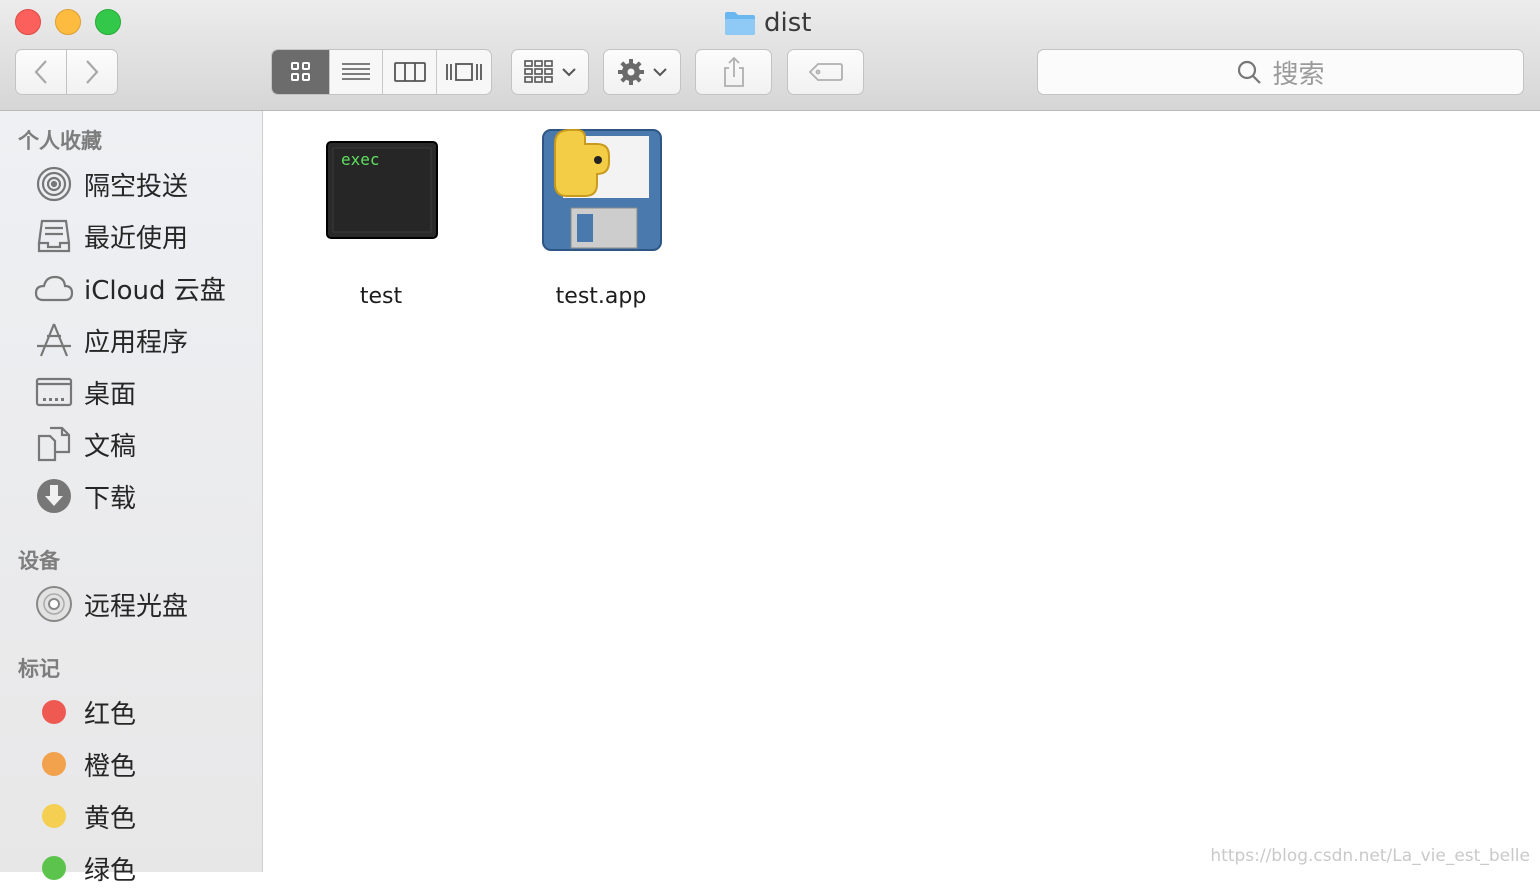 The width and height of the screenshot is (1540, 890). What do you see at coordinates (110, 498) in the screenshot?
I see `sidebar-item-label: 下载` at bounding box center [110, 498].